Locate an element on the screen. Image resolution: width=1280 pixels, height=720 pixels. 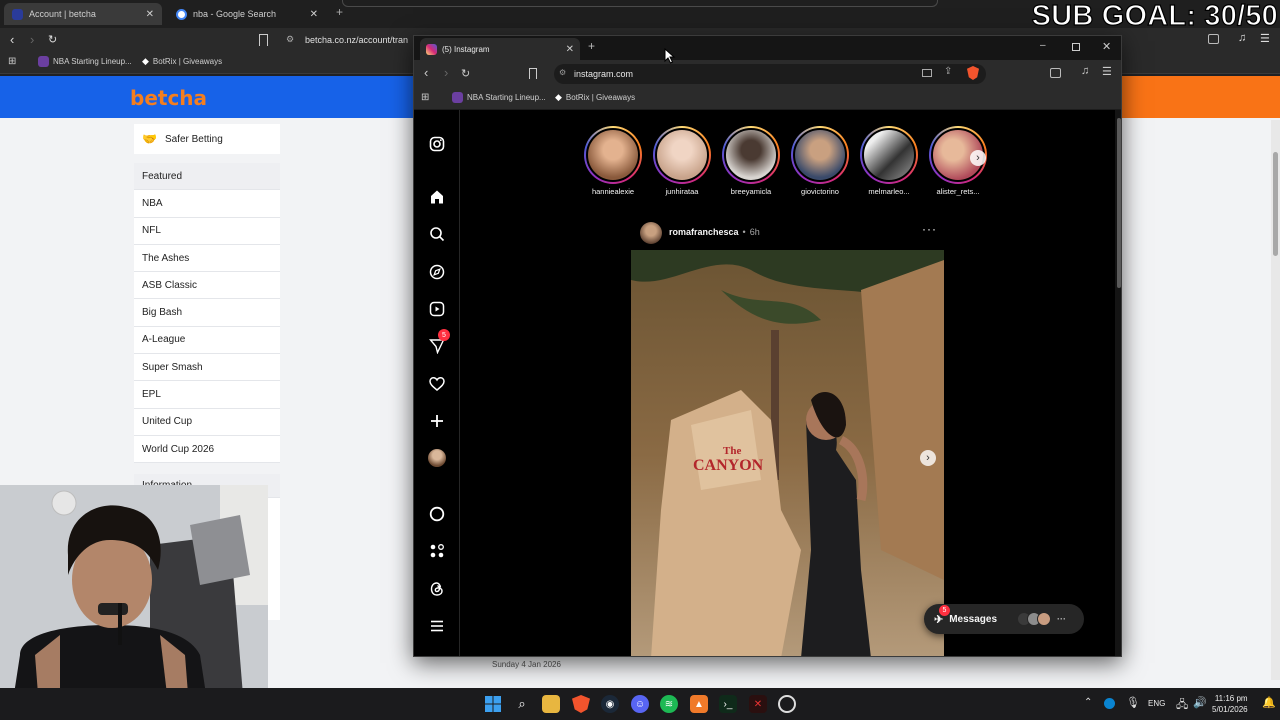
featured-item-asb-classic: ASB Classic is located at coordinates (207, 286).